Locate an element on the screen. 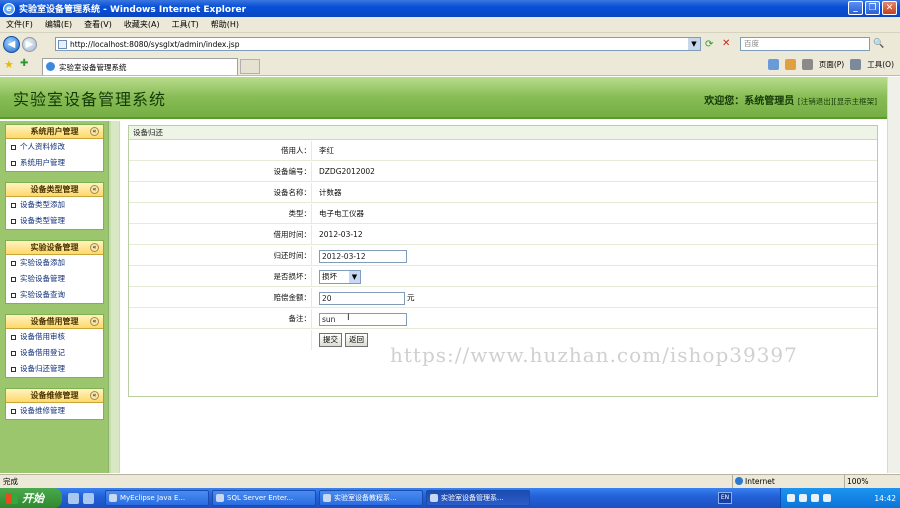  maximize-button: ❐ is located at coordinates (872, 8).